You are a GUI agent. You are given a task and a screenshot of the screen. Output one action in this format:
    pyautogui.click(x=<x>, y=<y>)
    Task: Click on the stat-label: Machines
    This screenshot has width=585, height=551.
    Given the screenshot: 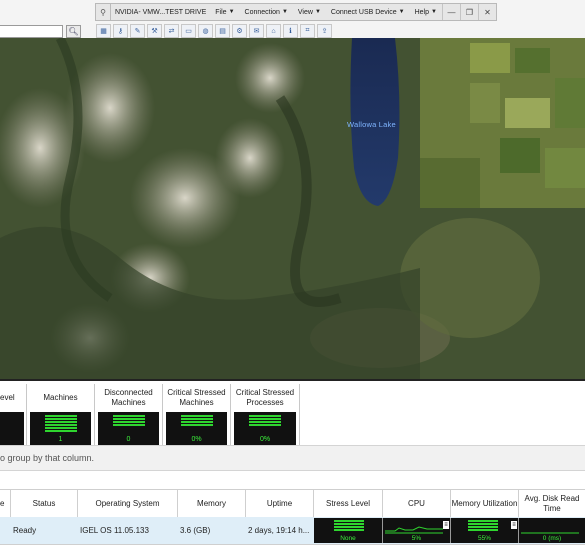 What is the action you would take?
    pyautogui.click(x=60, y=397)
    